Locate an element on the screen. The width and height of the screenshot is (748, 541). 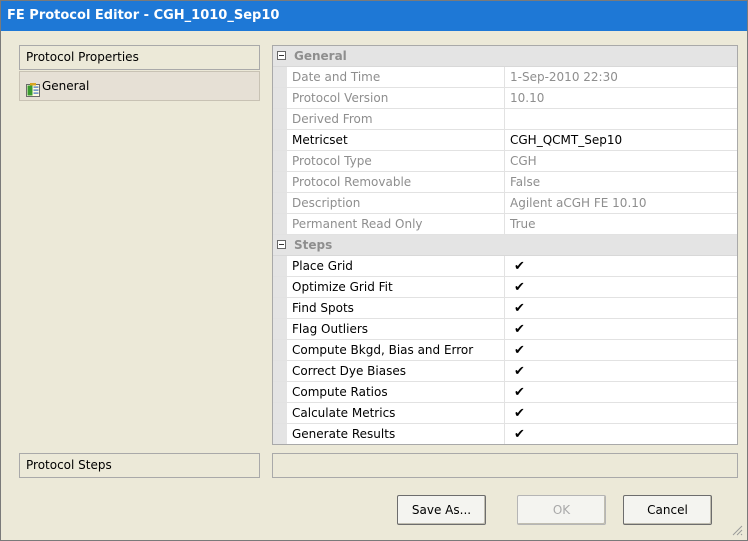
step-name: Compute Bkgd, Bias and Error is located at coordinates (396, 350).